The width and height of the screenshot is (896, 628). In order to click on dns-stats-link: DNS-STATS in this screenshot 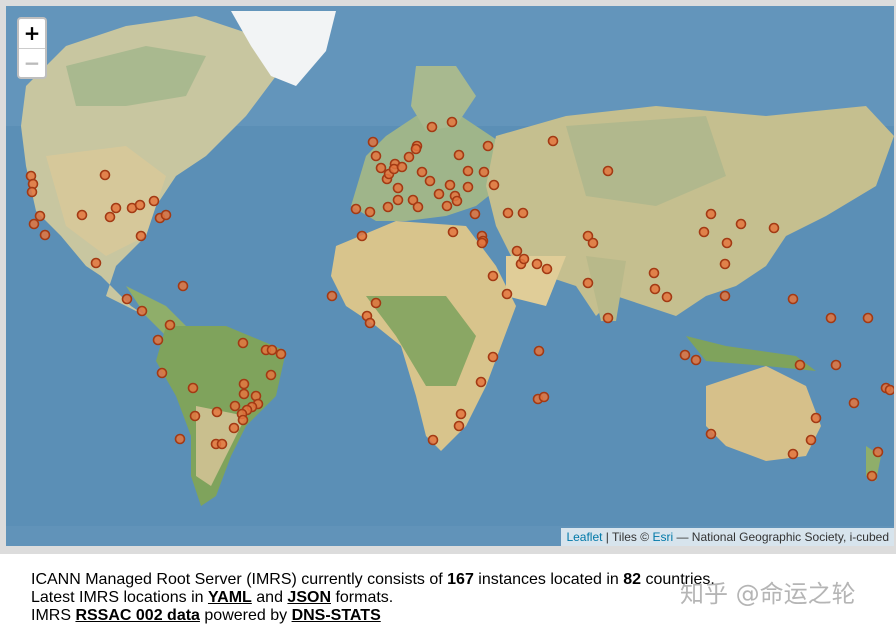, I will do `click(336, 615)`.